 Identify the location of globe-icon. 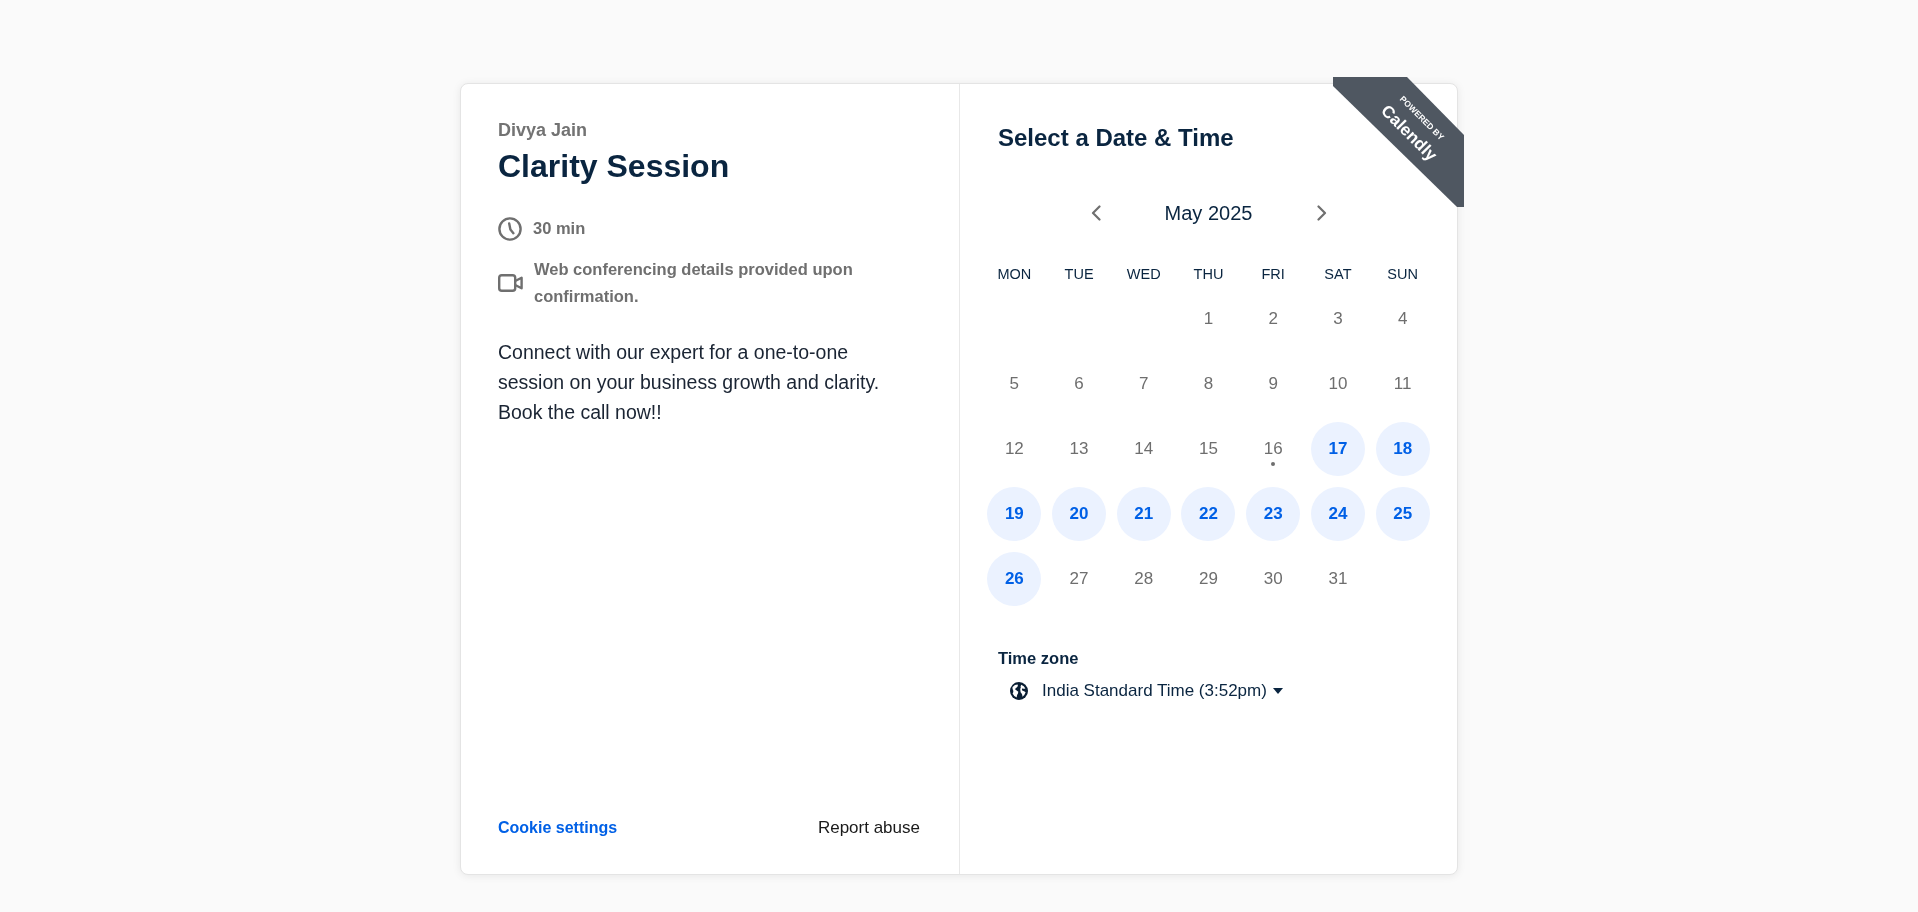
(1019, 691).